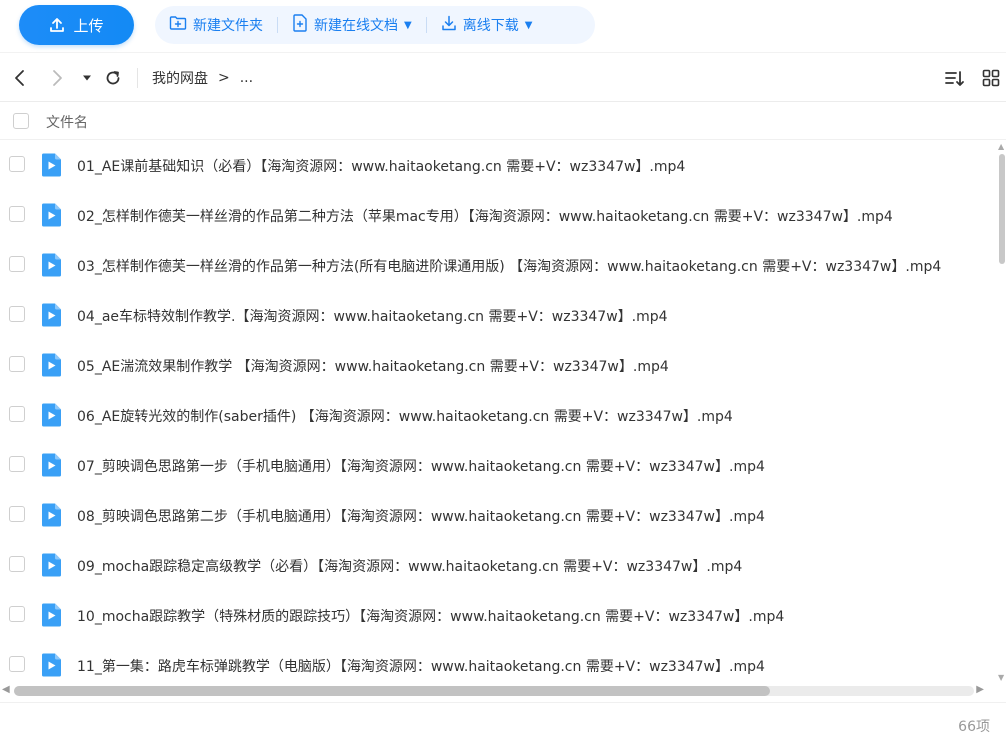 The height and width of the screenshot is (737, 1006). I want to click on upload-button: 上传, so click(76, 25).